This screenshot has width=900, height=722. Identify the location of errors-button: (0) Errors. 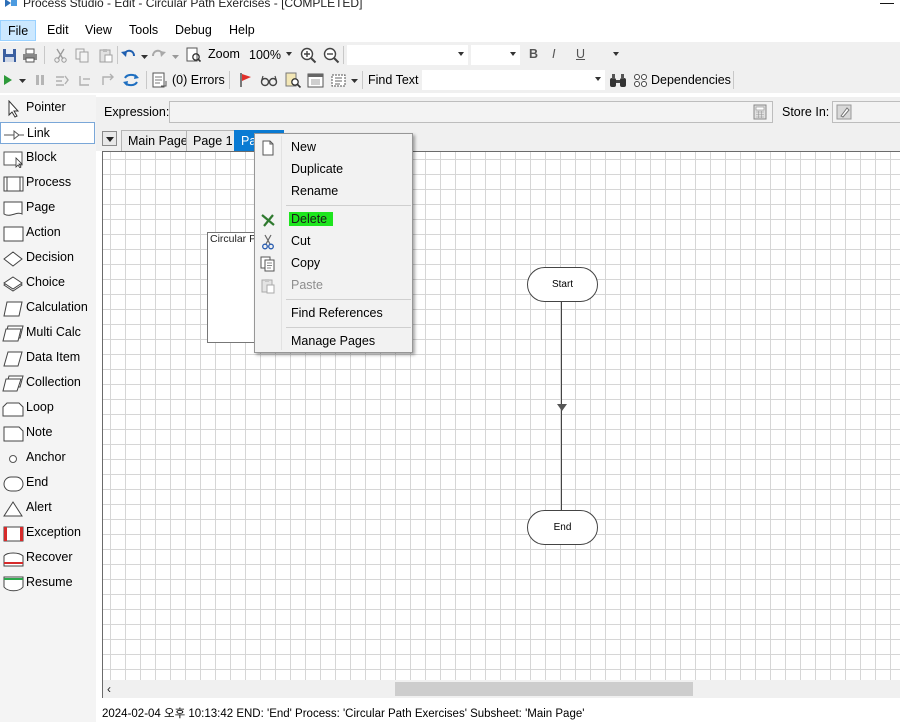
(198, 80).